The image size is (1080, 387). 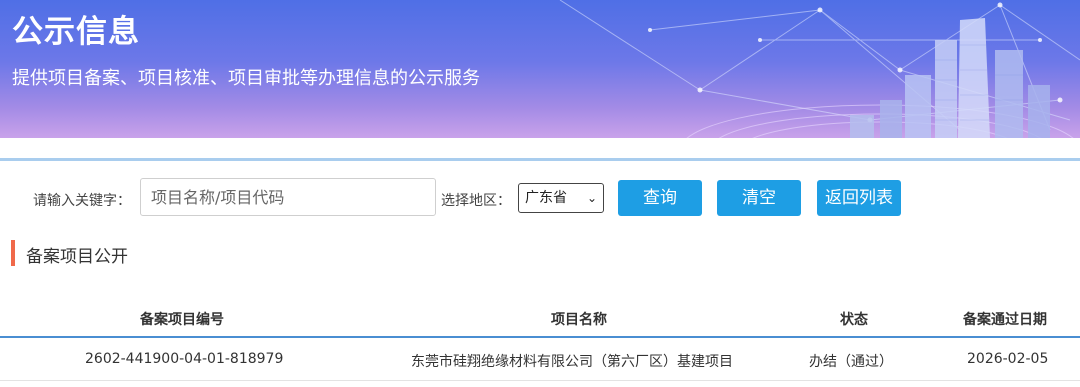 I want to click on cell-approval-date: 2026-02-05, so click(x=1008, y=359).